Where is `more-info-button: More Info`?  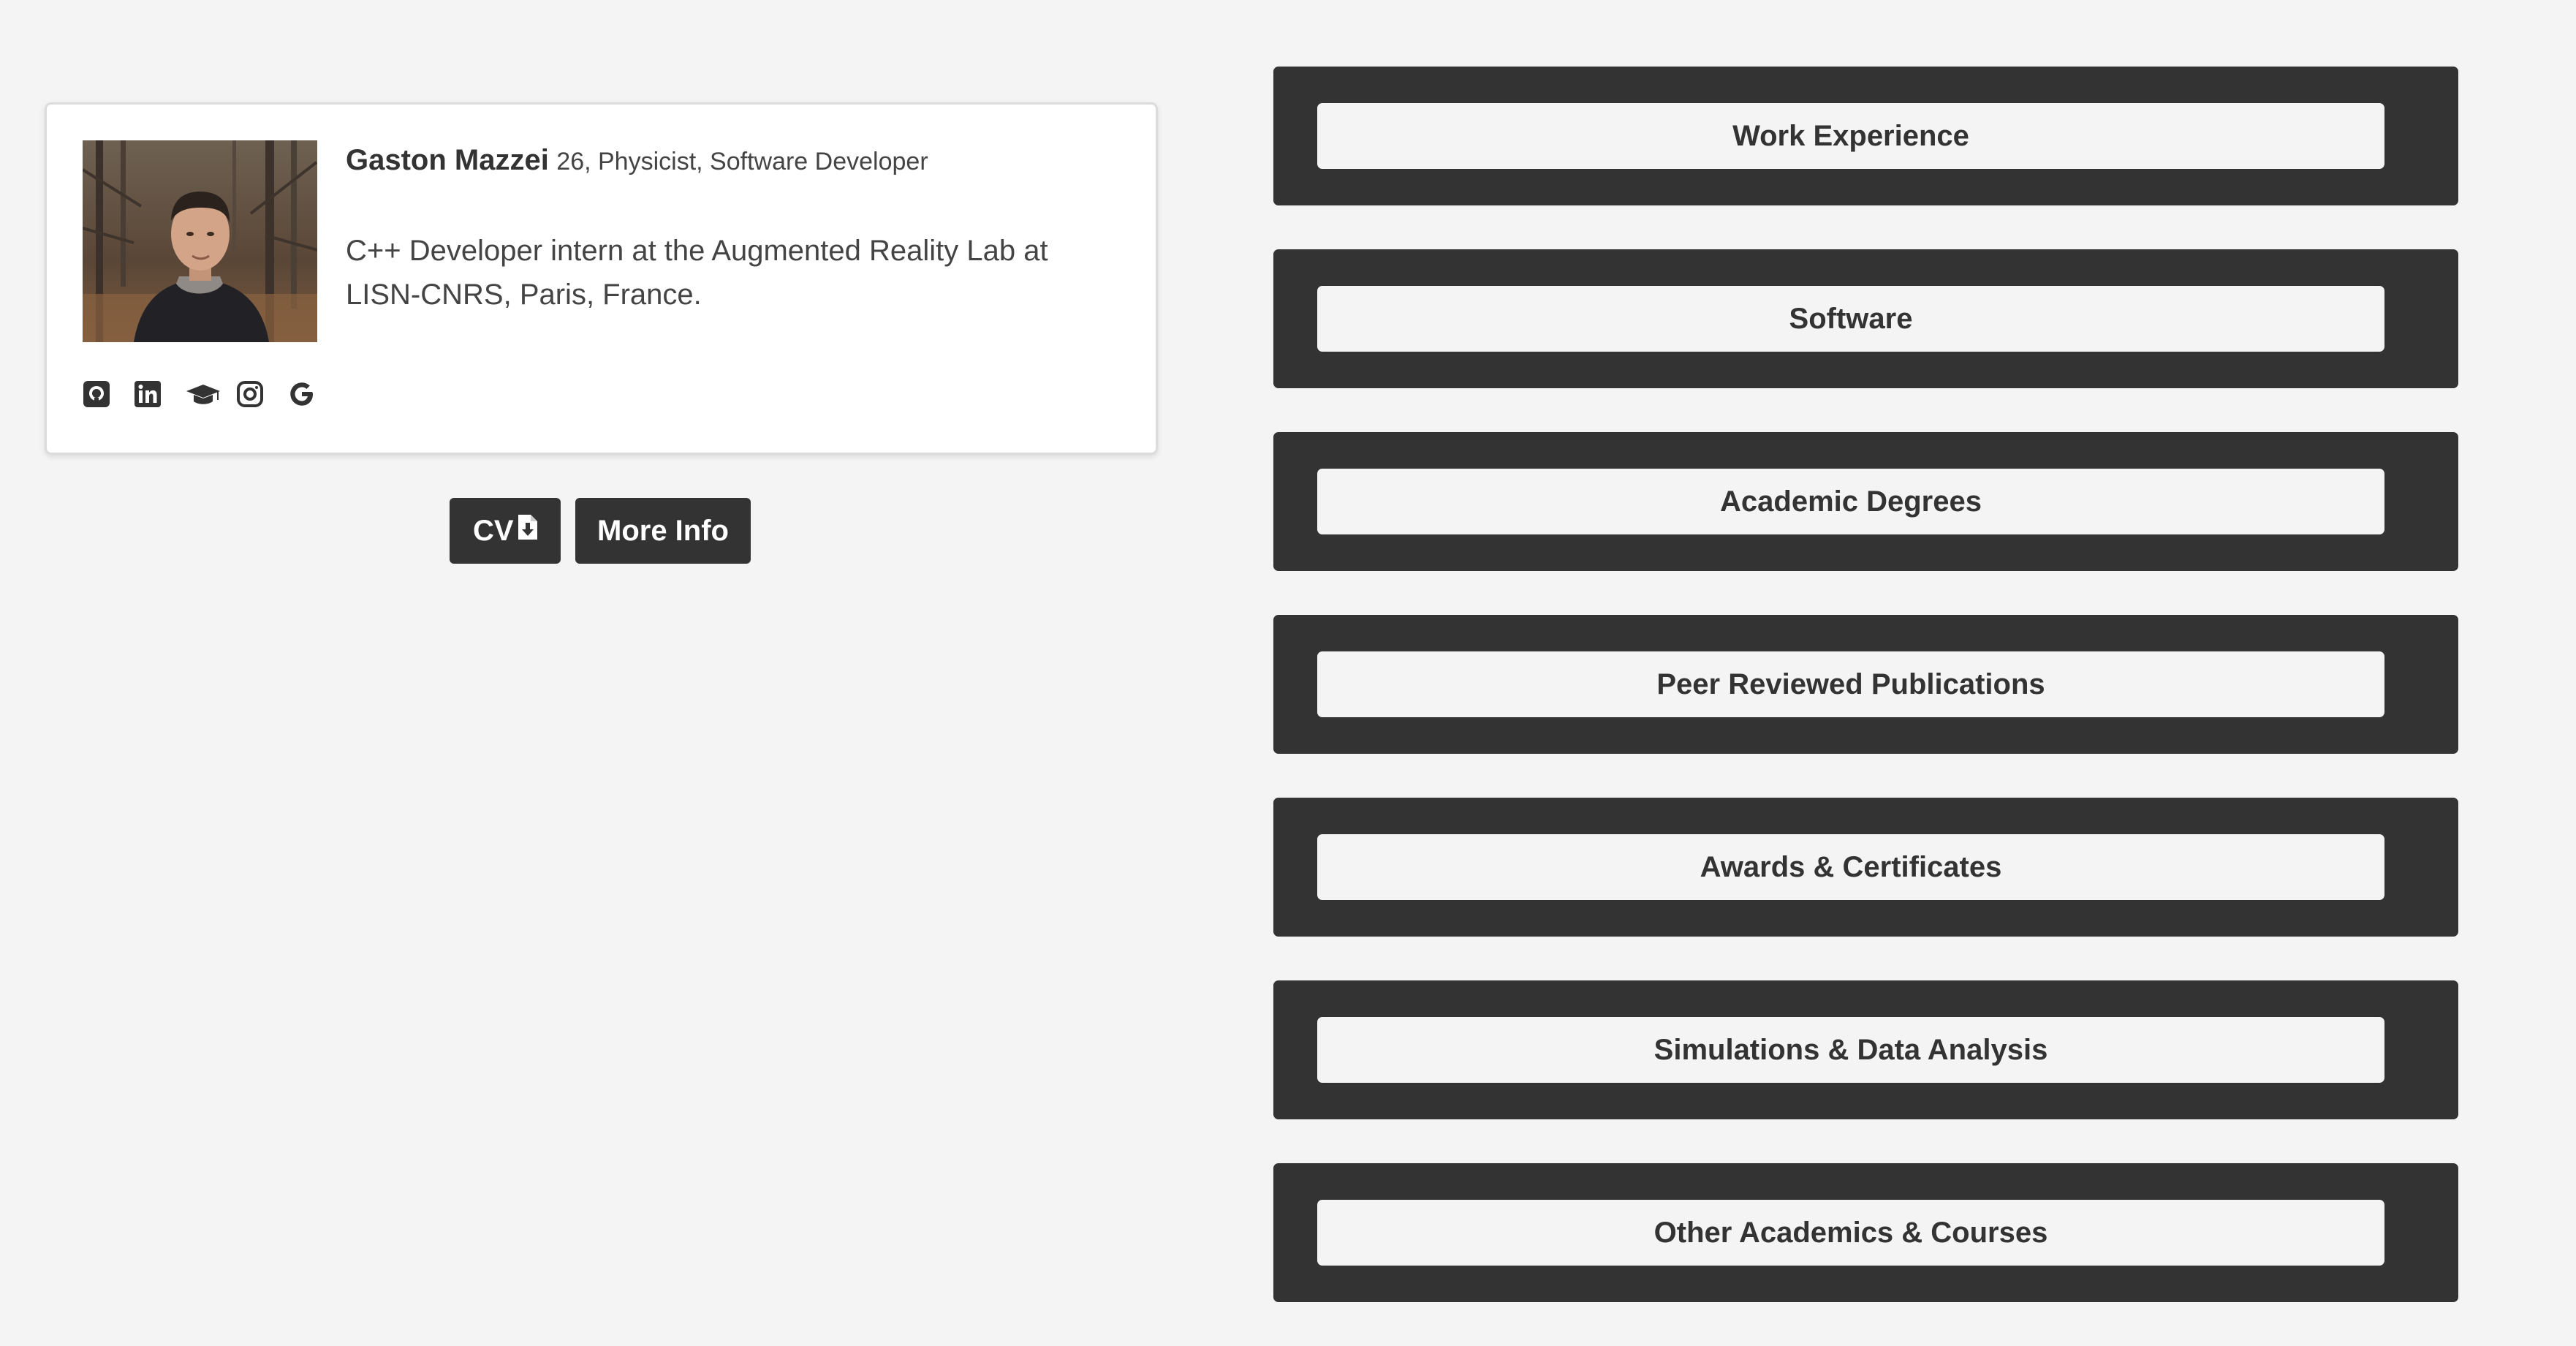
more-info-button: More Info is located at coordinates (663, 531).